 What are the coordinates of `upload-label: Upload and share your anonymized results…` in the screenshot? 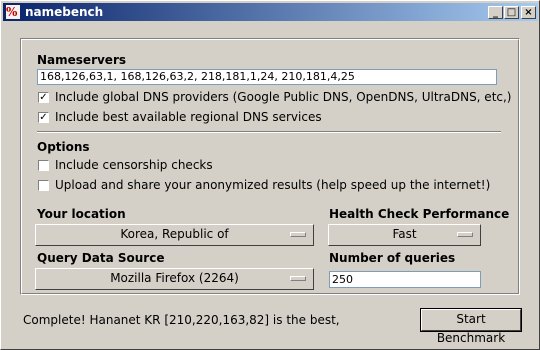 It's located at (273, 185).